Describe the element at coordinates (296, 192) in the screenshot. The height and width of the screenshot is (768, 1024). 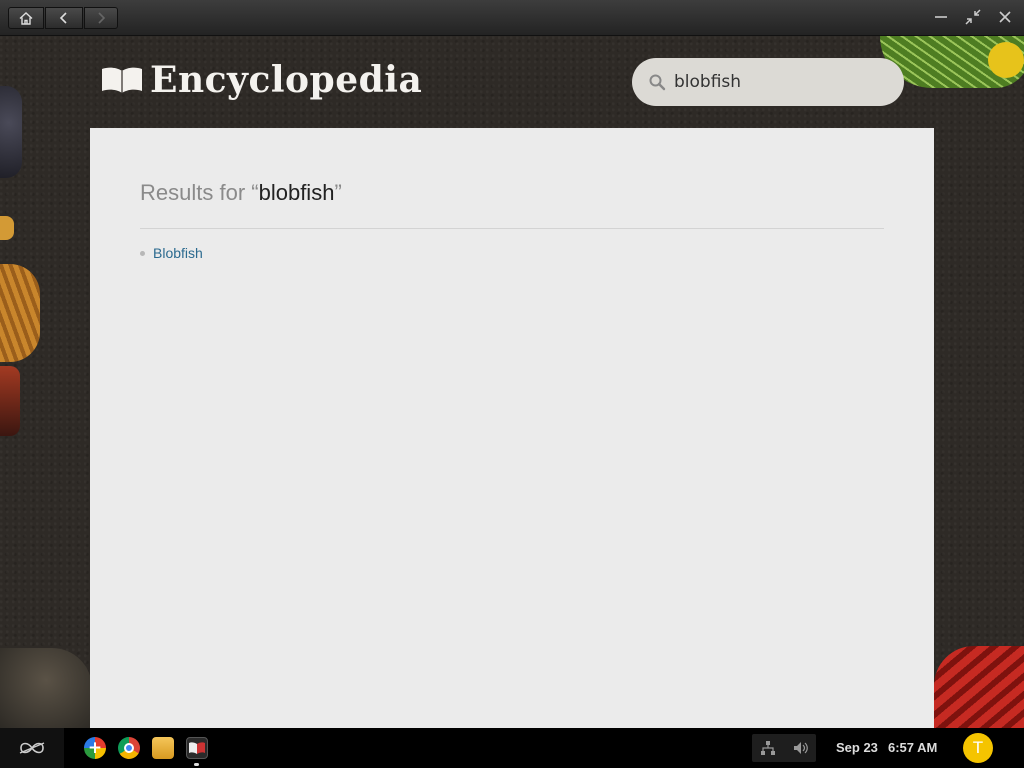
I see `results-query: blobfish` at that location.